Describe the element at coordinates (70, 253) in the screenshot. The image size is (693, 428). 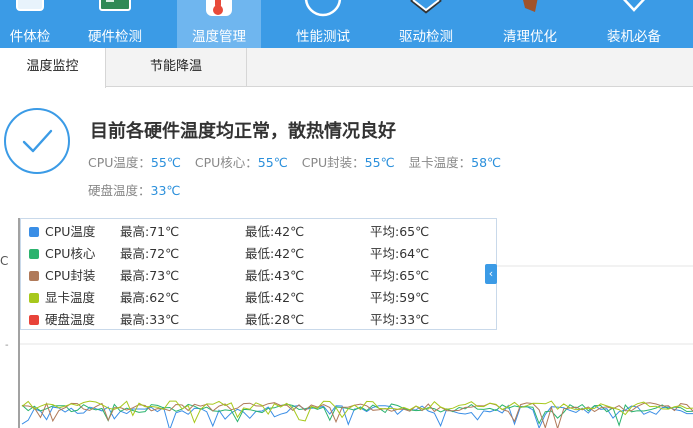
I see `legend-series-name: CPU核心` at that location.